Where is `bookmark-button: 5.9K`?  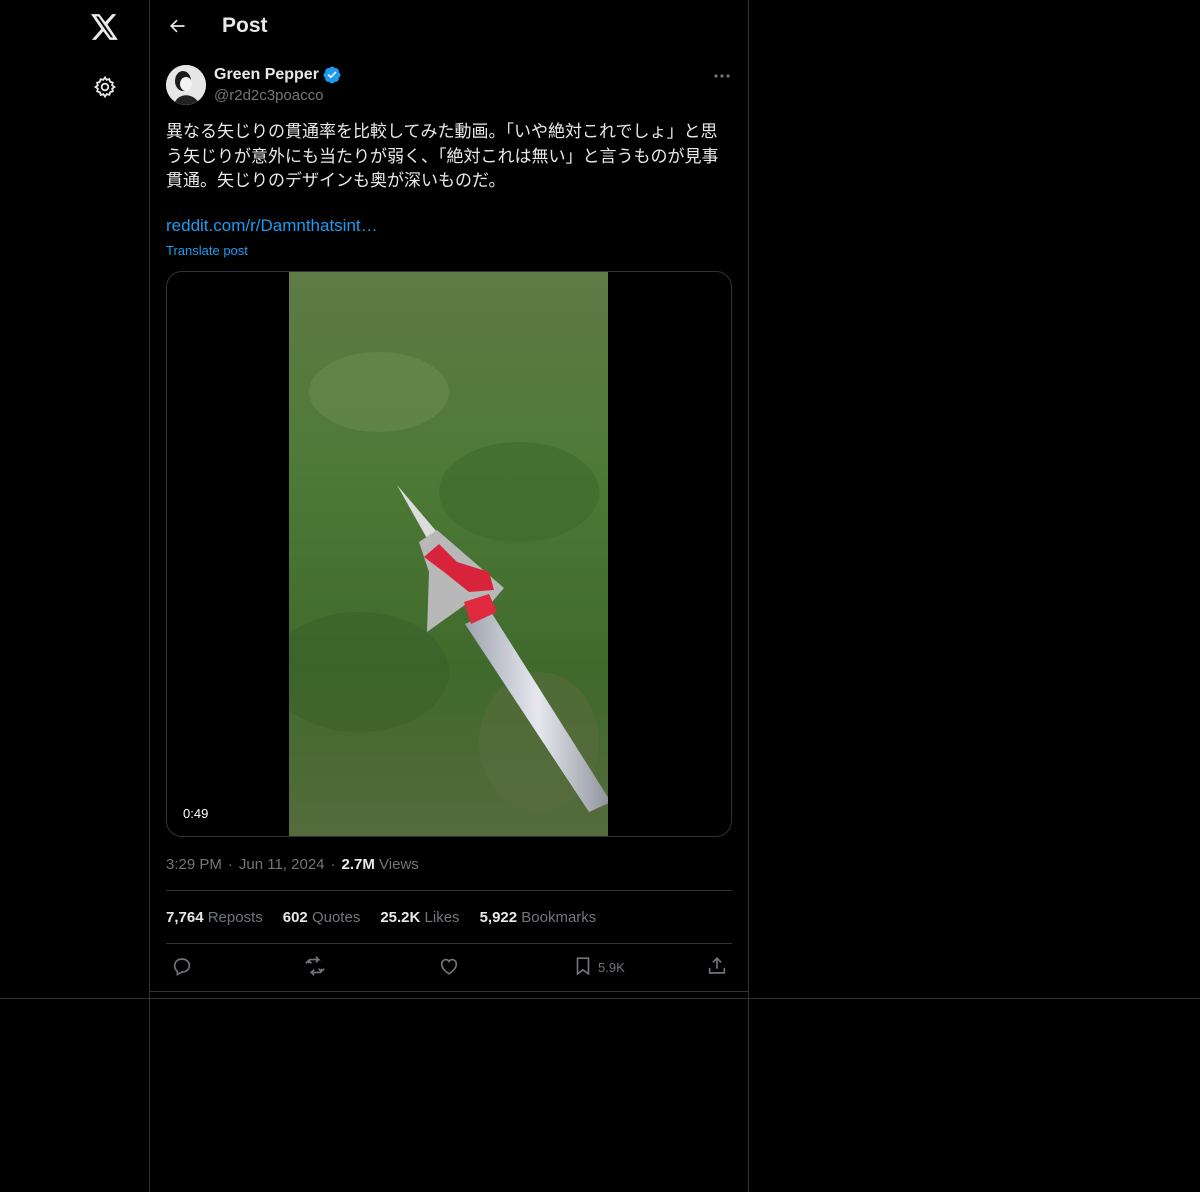 bookmark-button: 5.9K is located at coordinates (598, 967).